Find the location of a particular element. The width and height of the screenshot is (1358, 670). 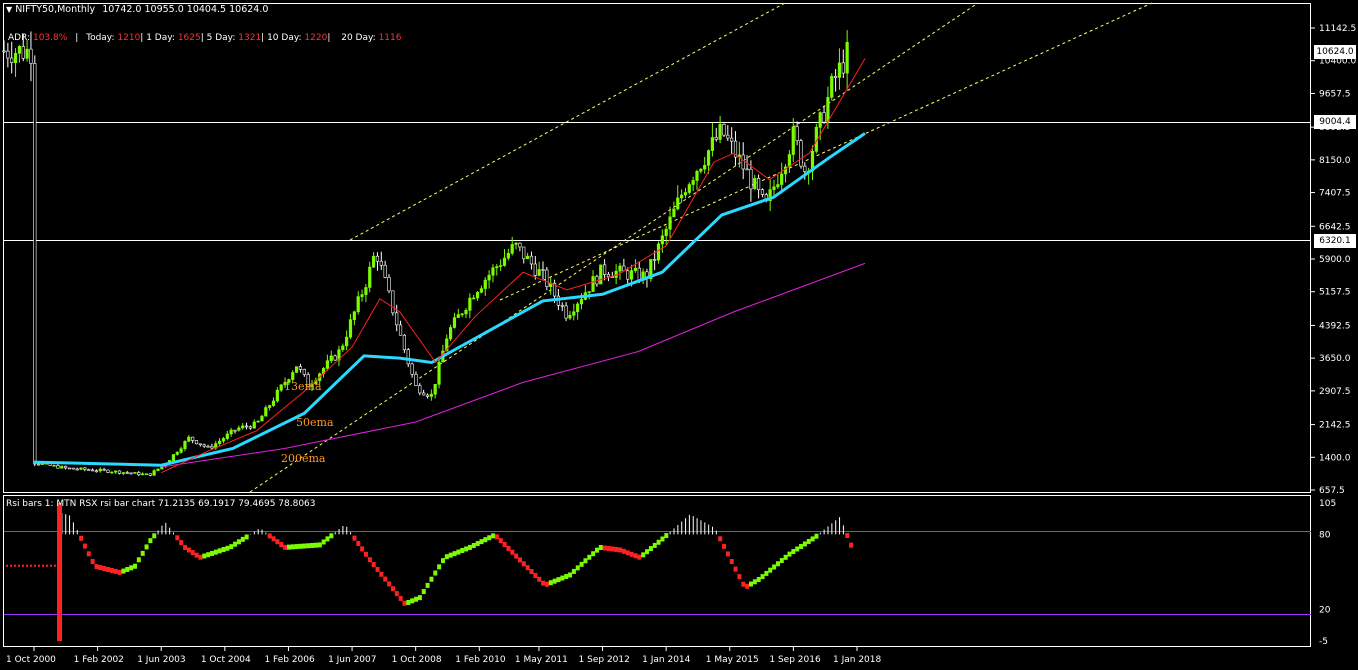

today-label: Today: is located at coordinates (100, 38).